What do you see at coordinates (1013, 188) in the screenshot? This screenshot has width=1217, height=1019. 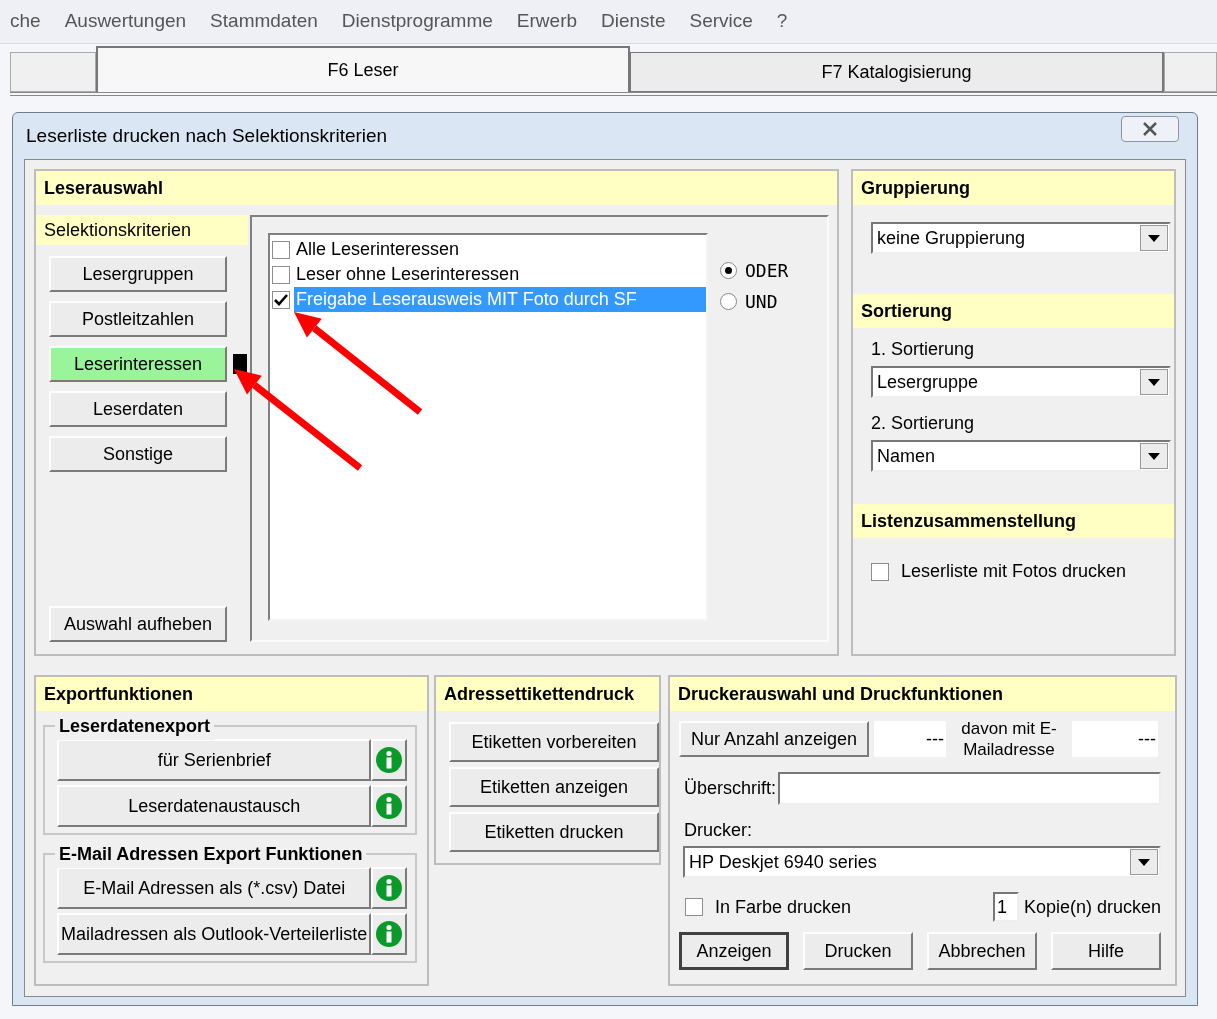 I see `section-title: Gruppierung` at bounding box center [1013, 188].